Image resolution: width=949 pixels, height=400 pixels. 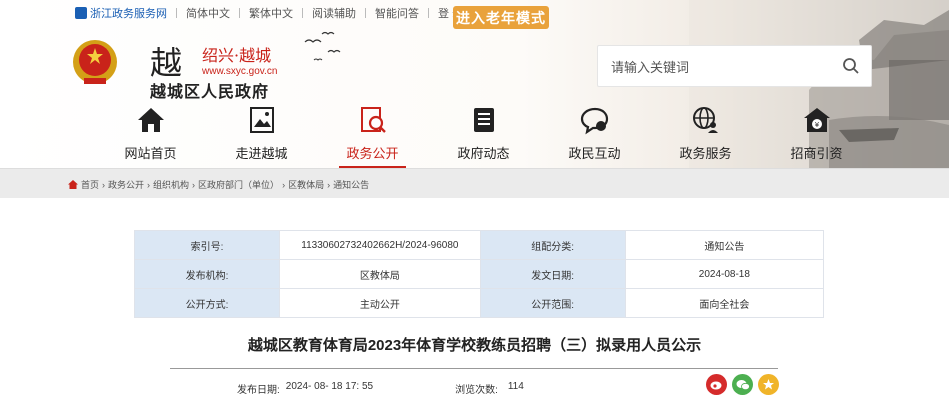 What do you see at coordinates (594, 153) in the screenshot?
I see `nav-interaction-label: 政民互动` at bounding box center [594, 153].